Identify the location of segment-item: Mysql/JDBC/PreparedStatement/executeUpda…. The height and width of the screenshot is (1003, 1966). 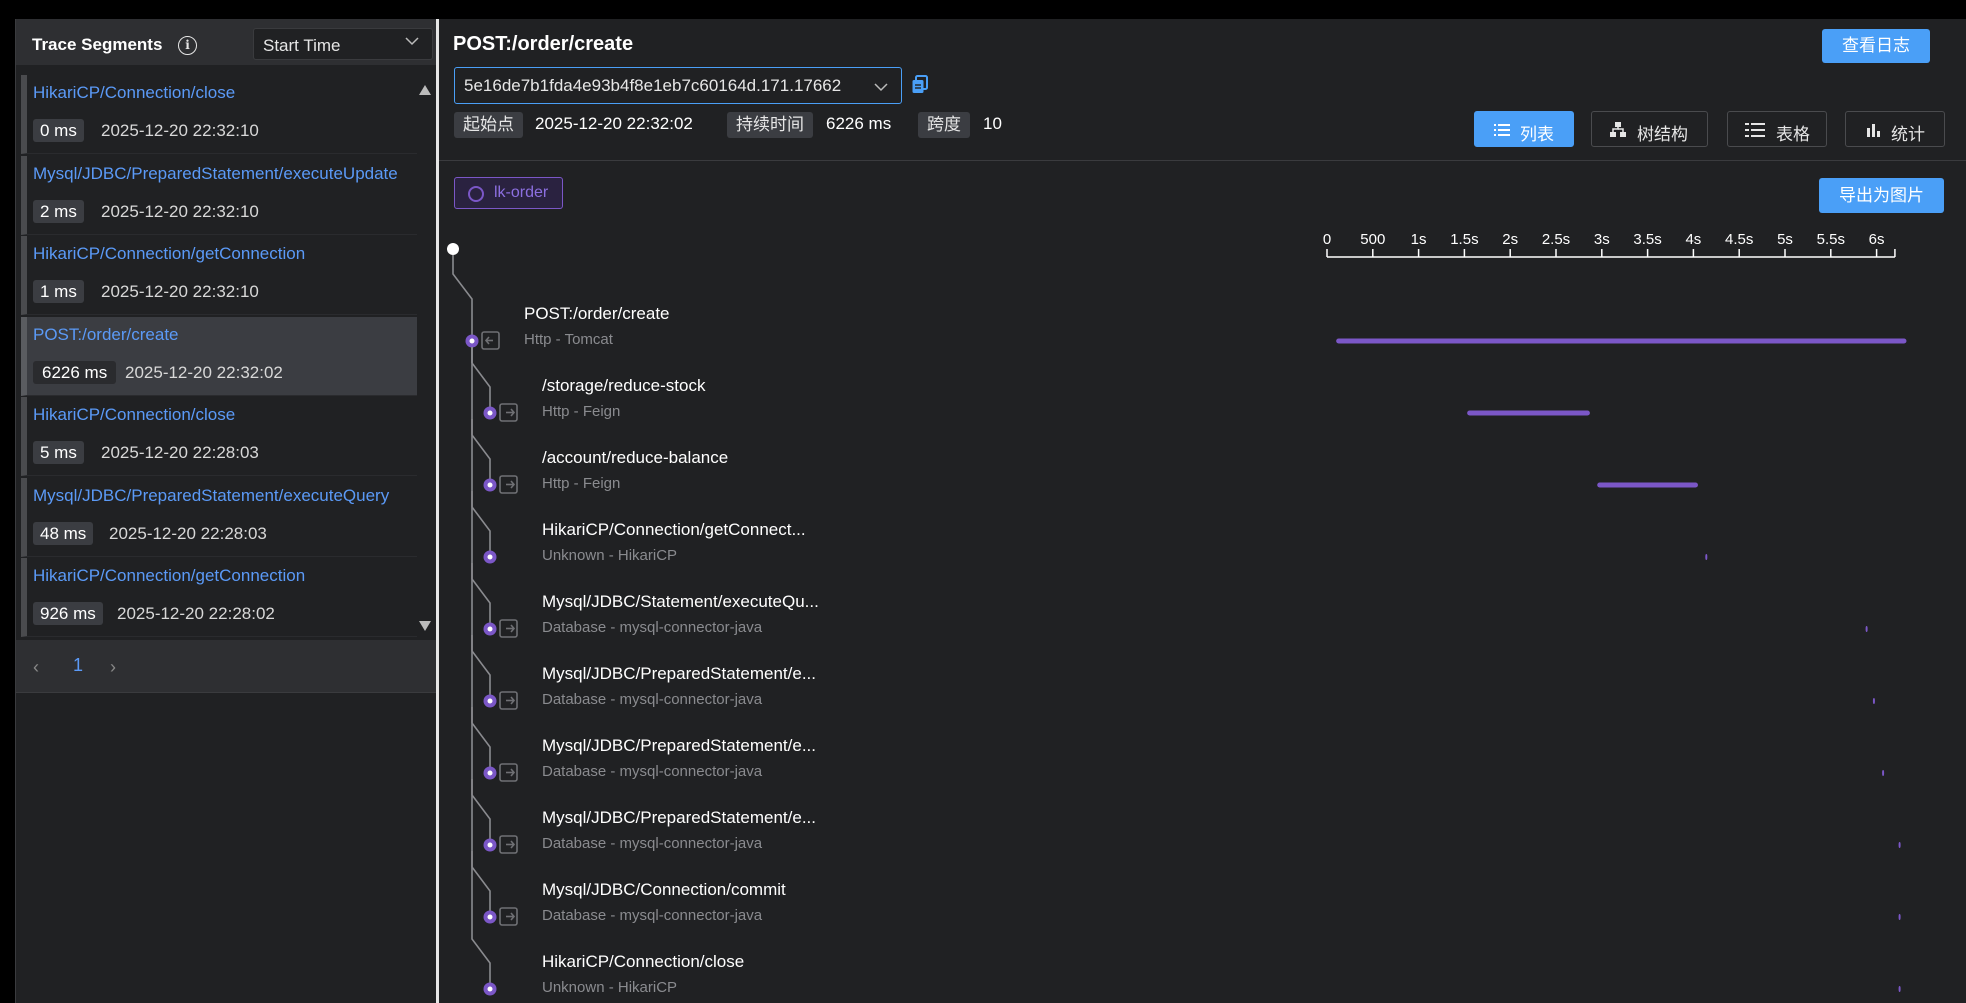
(219, 195).